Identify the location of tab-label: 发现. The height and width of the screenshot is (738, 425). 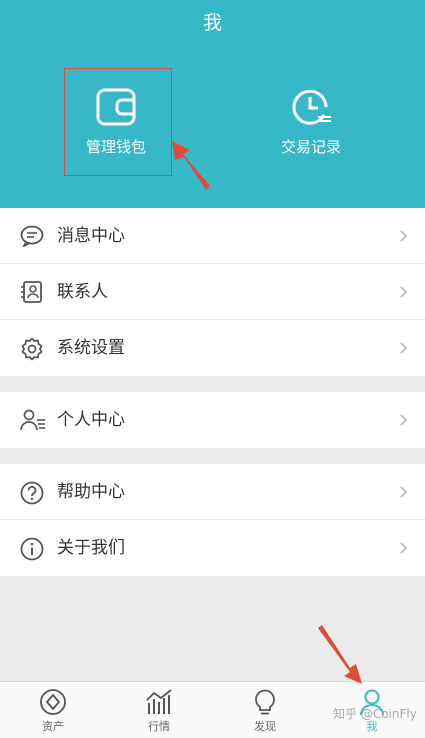
(265, 726).